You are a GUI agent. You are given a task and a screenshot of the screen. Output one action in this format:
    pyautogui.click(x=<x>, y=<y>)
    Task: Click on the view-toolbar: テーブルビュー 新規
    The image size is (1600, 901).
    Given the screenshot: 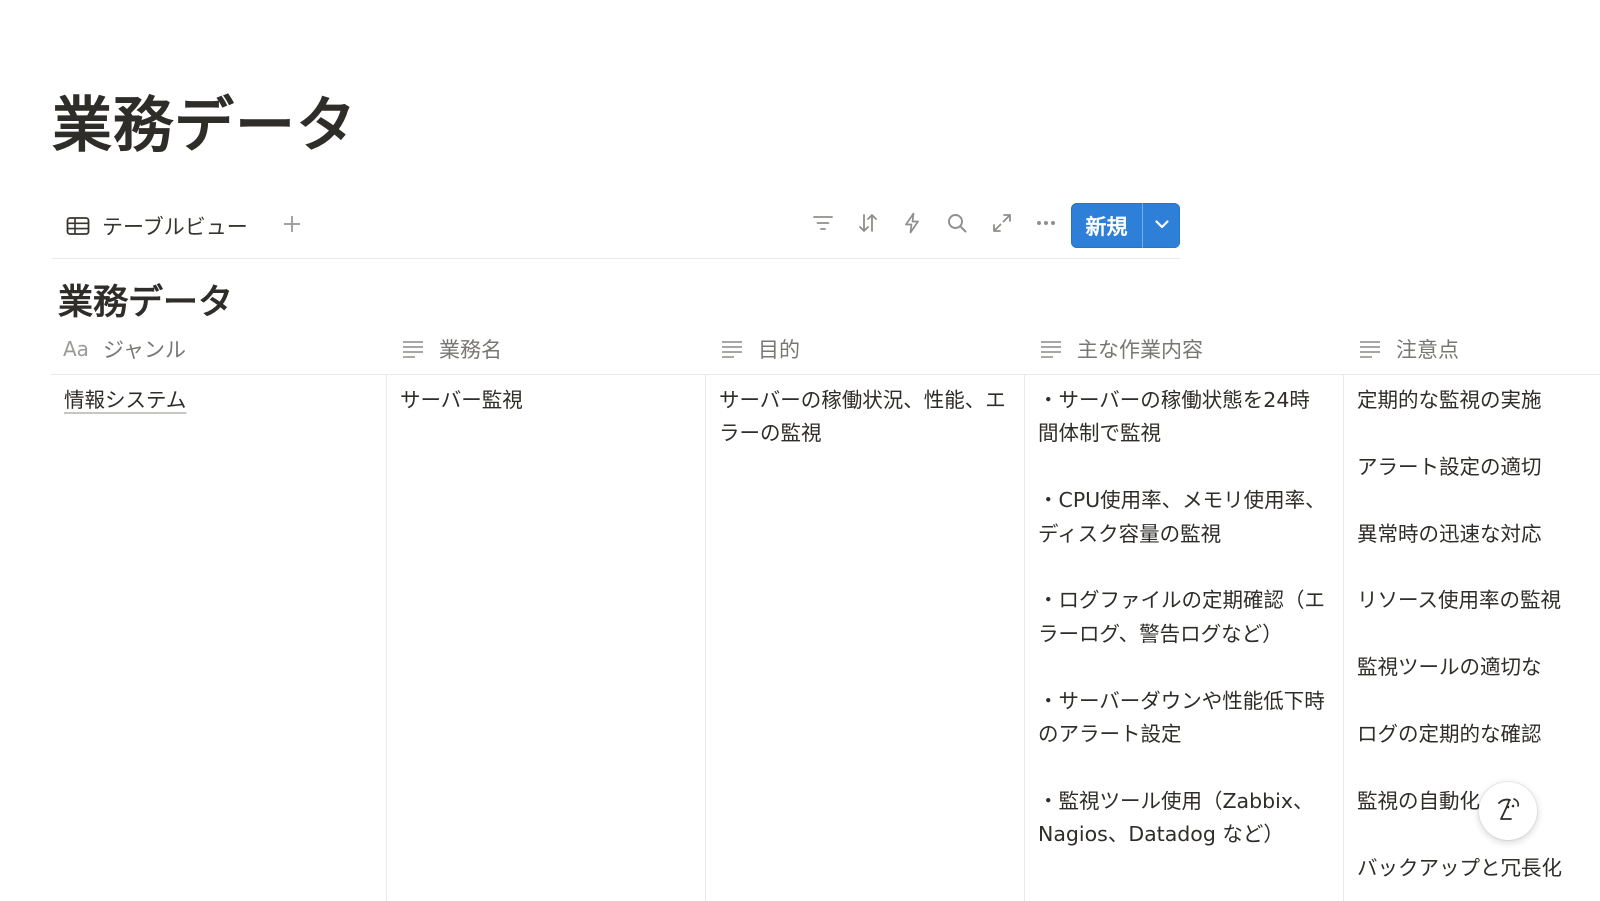 What is the action you would take?
    pyautogui.click(x=616, y=230)
    